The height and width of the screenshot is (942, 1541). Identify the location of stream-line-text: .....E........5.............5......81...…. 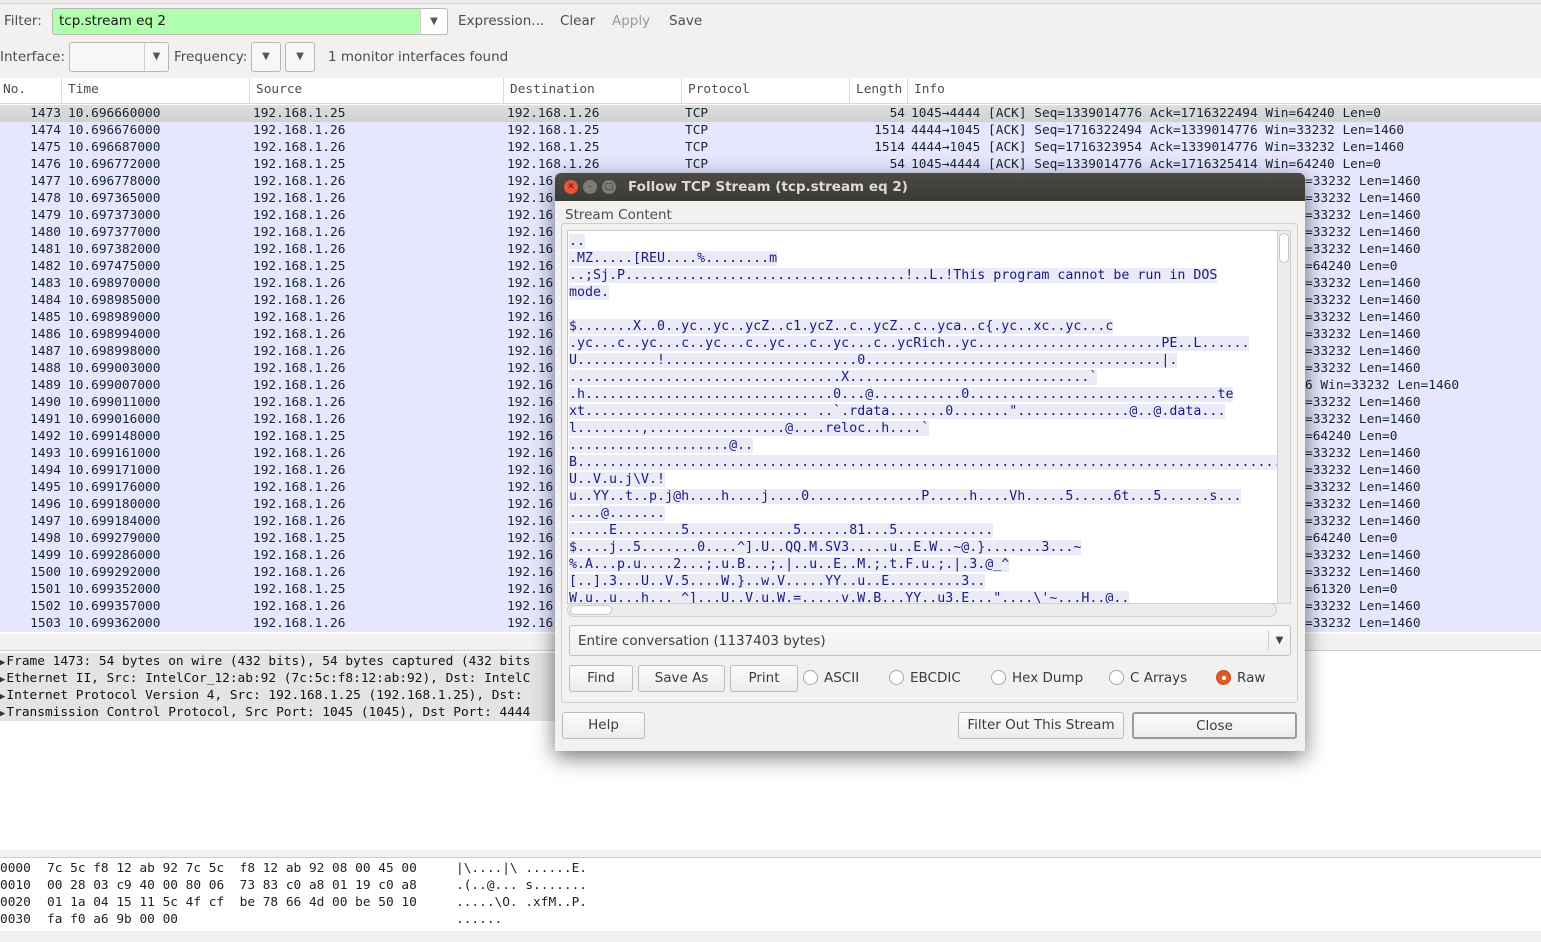
(781, 530).